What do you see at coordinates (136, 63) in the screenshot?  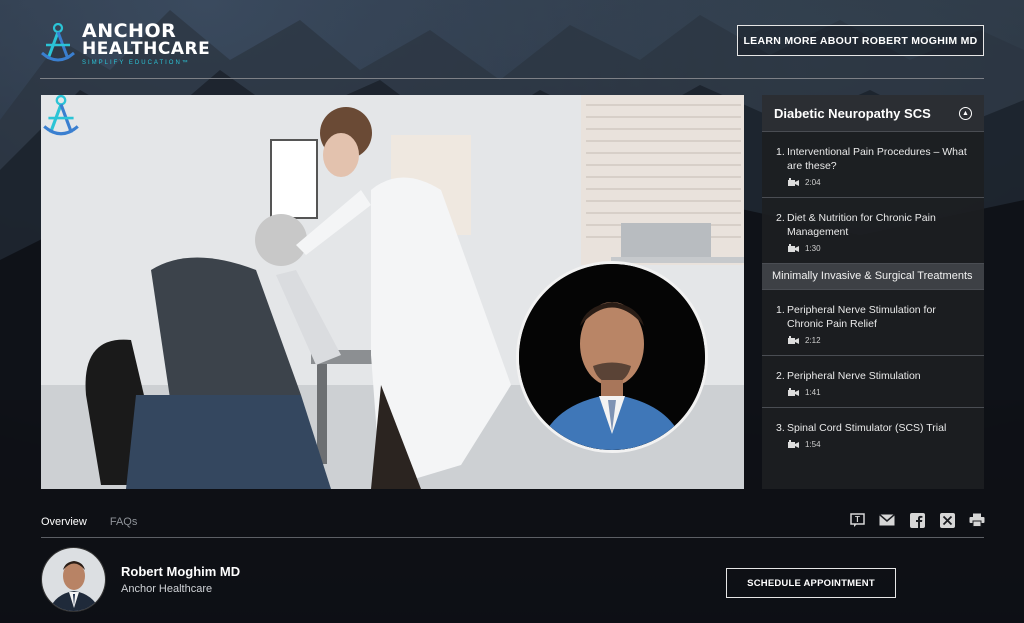 I see `brand-tagline: SIMPLIFY EDUCATION™` at bounding box center [136, 63].